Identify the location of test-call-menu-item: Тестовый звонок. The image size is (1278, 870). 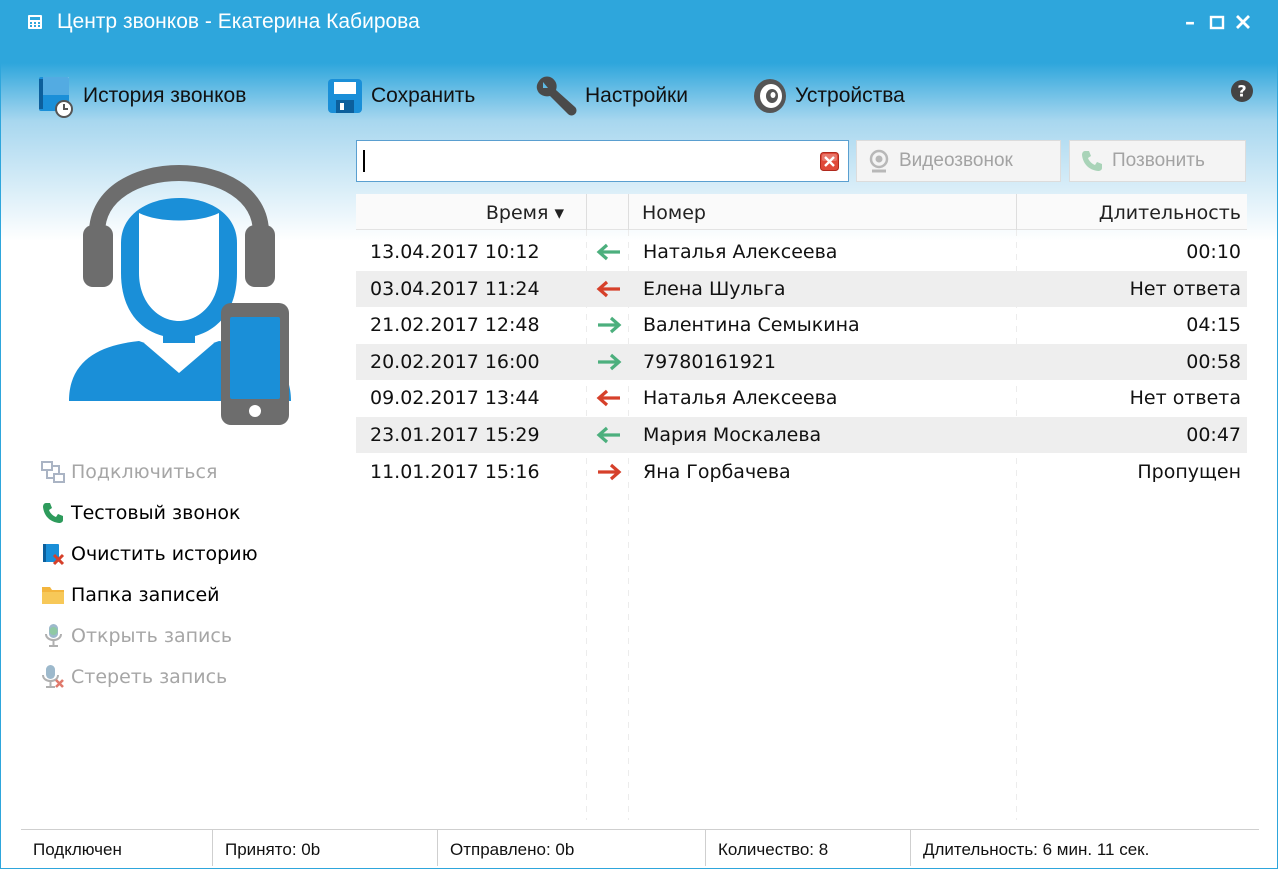
(174, 512).